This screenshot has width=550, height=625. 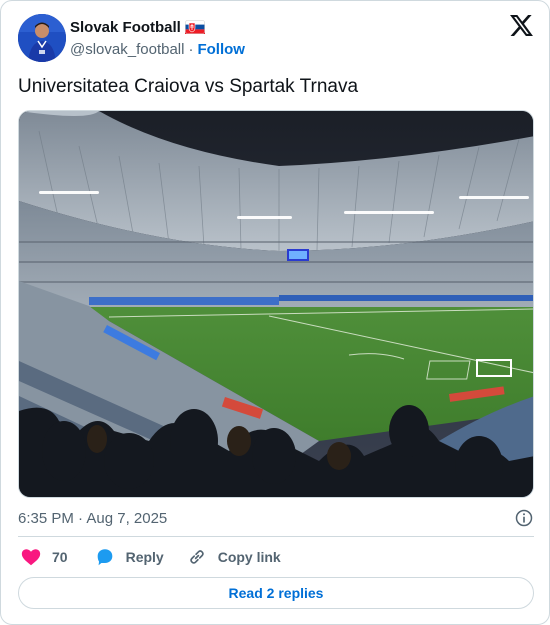 I want to click on author-handle: @slovak_football, so click(x=127, y=49).